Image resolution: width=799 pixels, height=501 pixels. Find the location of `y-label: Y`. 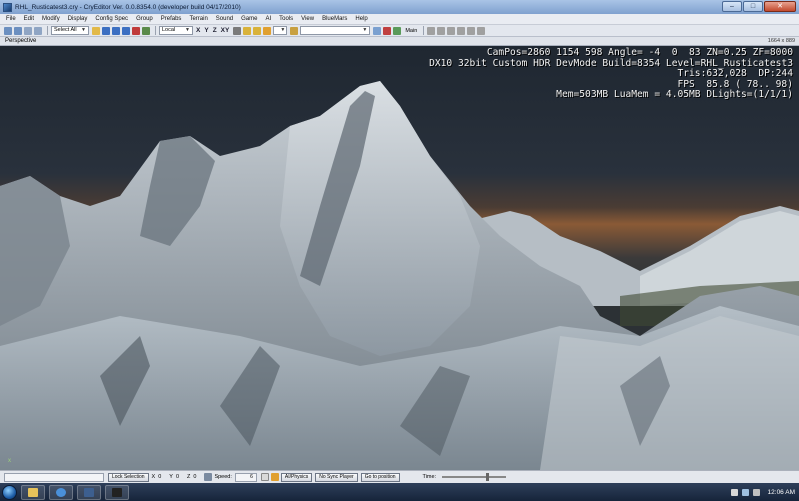

y-label: Y is located at coordinates (171, 477).